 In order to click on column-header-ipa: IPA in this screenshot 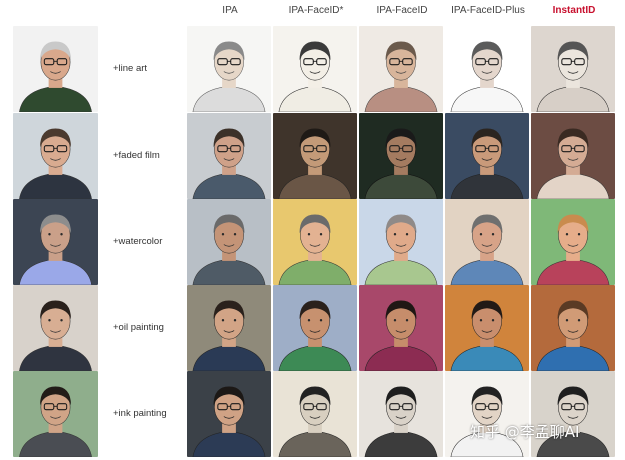, I will do `click(230, 10)`.